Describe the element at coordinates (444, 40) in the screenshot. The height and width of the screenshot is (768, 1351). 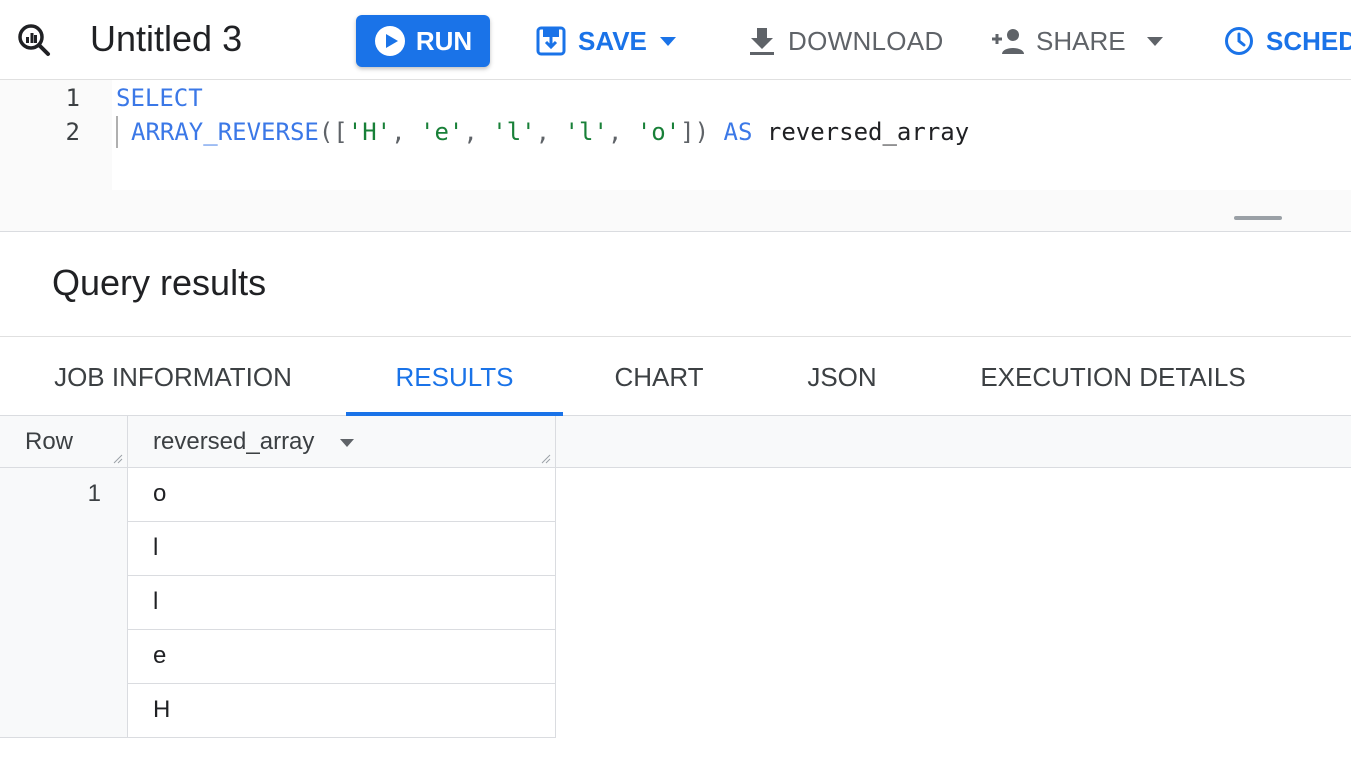
I see `run-button-label: RUN` at that location.